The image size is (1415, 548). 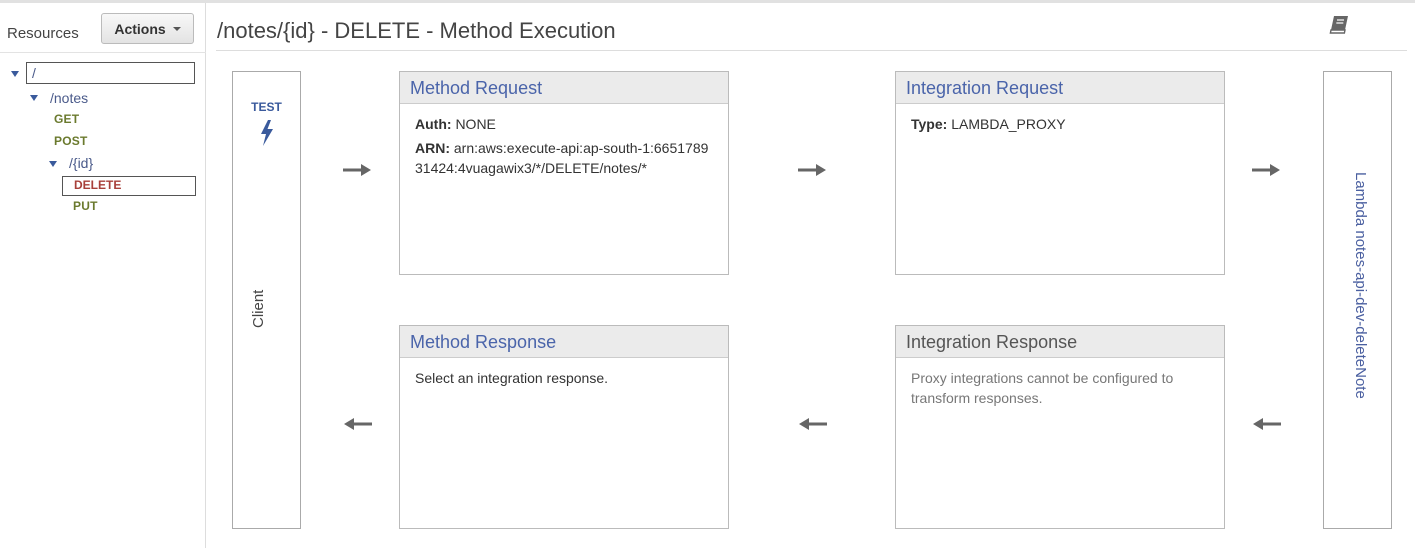 What do you see at coordinates (1060, 342) in the screenshot?
I see `integration-response-title: Integration Response` at bounding box center [1060, 342].